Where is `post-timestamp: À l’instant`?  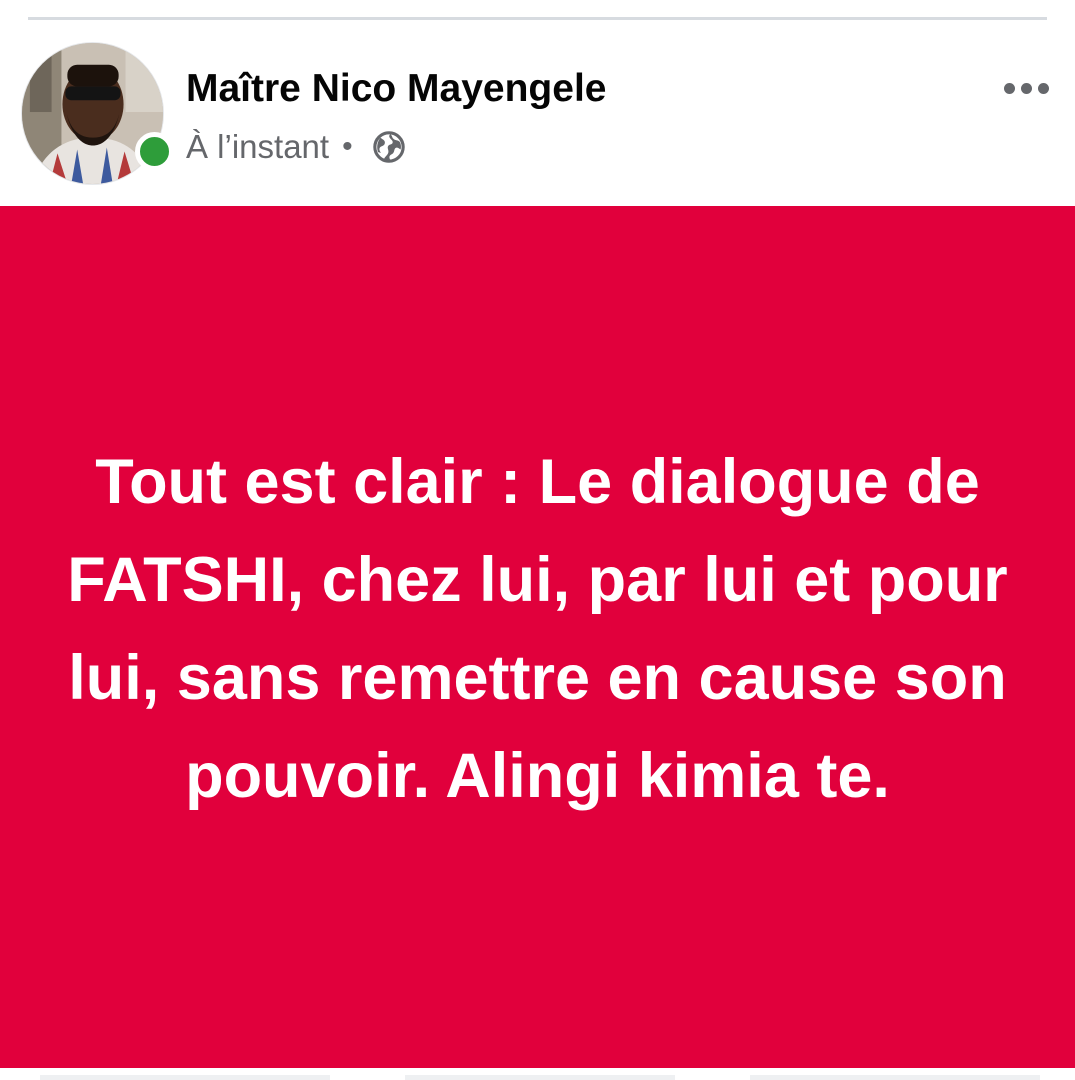
post-timestamp: À l’instant is located at coordinates (257, 147).